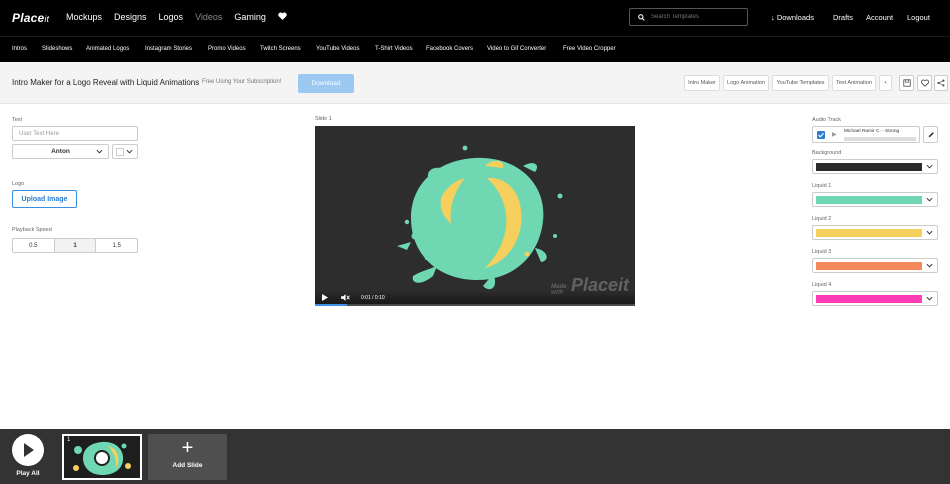 This screenshot has width=950, height=484. Describe the element at coordinates (918, 17) in the screenshot. I see `logout-link: Logout` at that location.